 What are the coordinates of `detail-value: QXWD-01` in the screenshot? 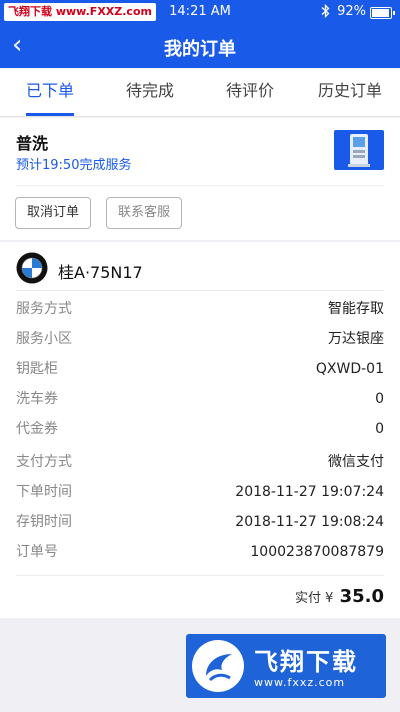 It's located at (349, 369).